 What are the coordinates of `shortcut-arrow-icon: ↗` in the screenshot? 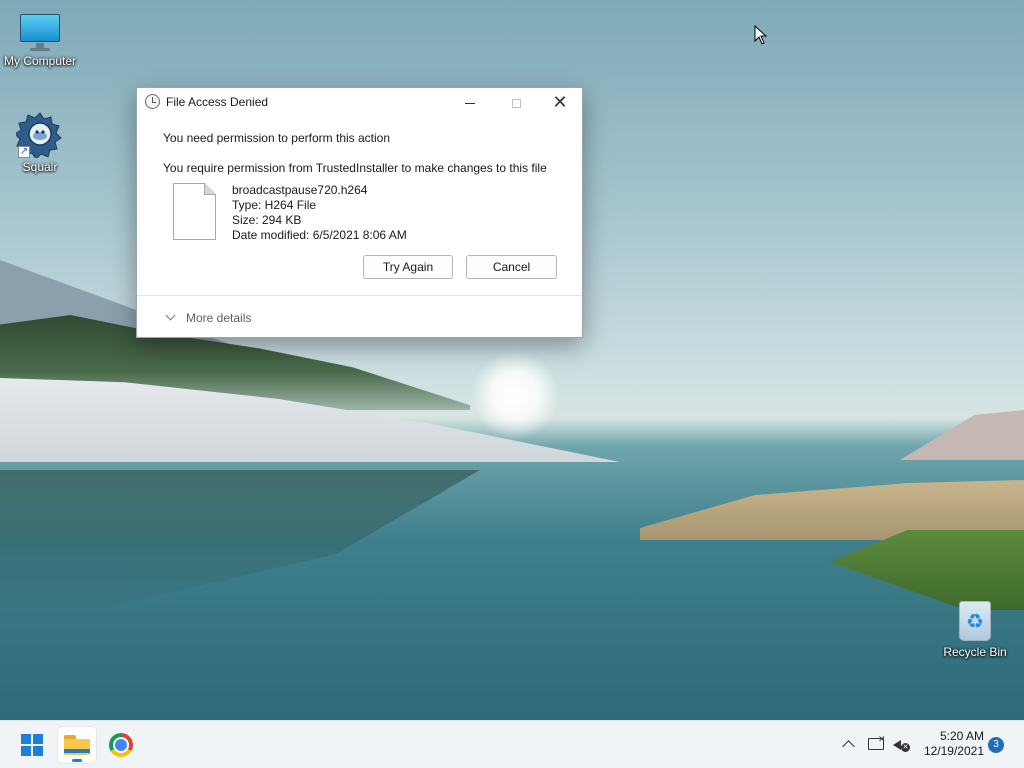 It's located at (24, 152).